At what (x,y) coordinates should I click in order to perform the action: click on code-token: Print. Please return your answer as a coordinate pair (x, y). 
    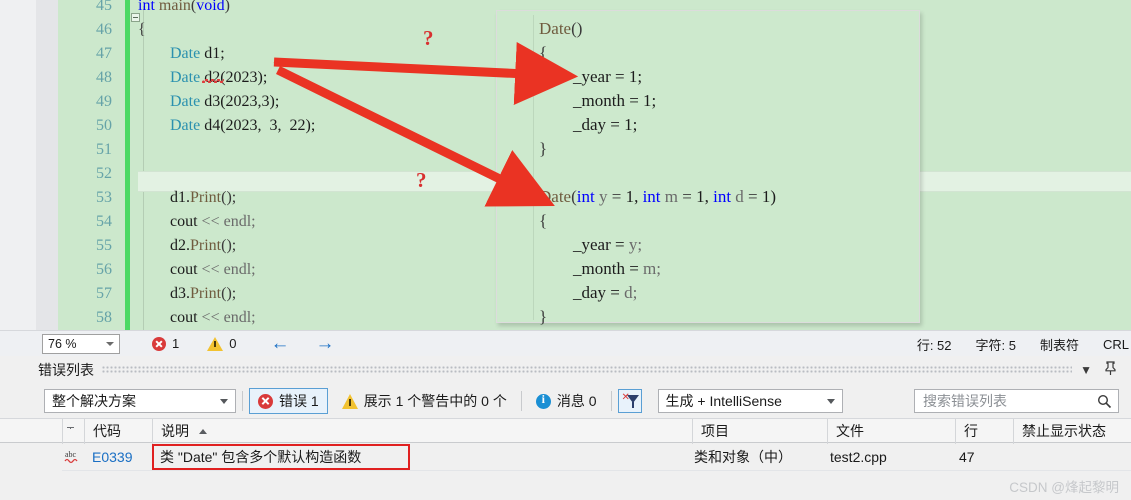
    Looking at the image, I should click on (206, 245).